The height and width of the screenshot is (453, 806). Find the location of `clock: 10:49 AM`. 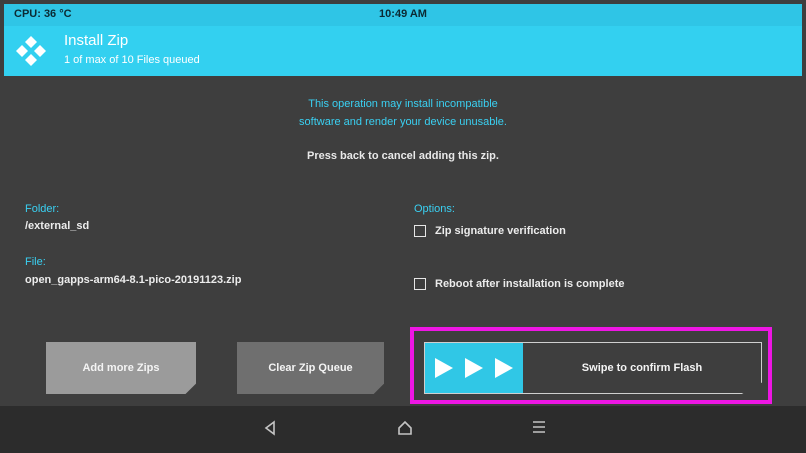

clock: 10:49 AM is located at coordinates (403, 14).